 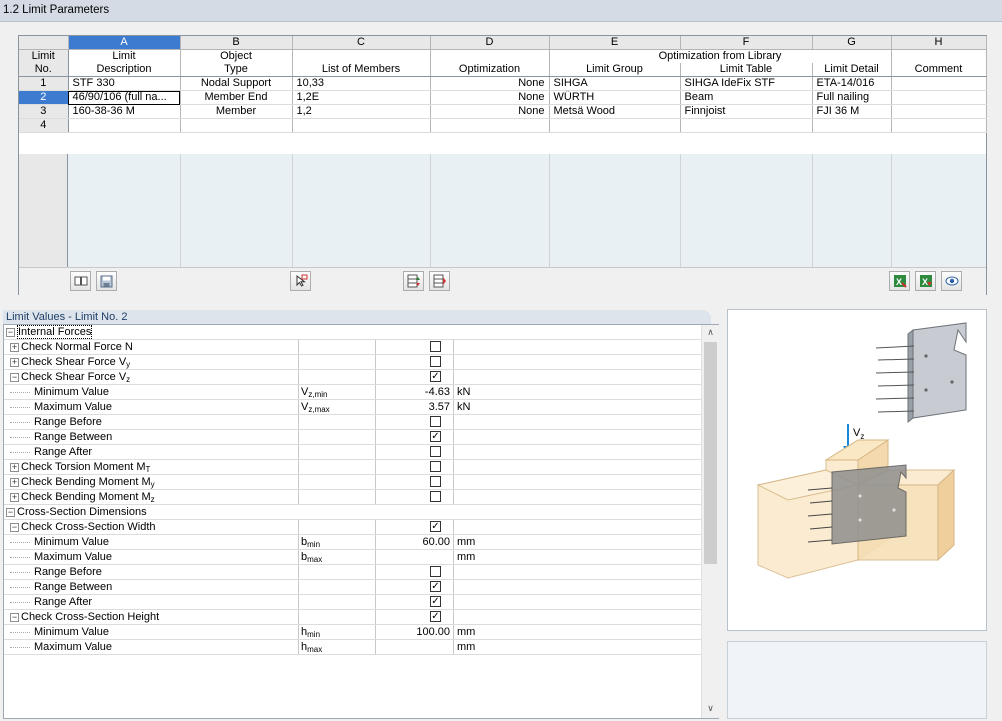 What do you see at coordinates (746, 97) in the screenshot?
I see `cell-table: Beam` at bounding box center [746, 97].